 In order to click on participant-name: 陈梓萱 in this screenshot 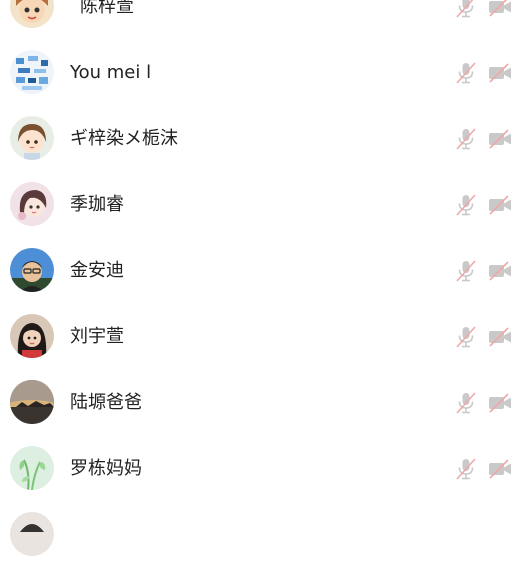, I will do `click(107, 8)`.